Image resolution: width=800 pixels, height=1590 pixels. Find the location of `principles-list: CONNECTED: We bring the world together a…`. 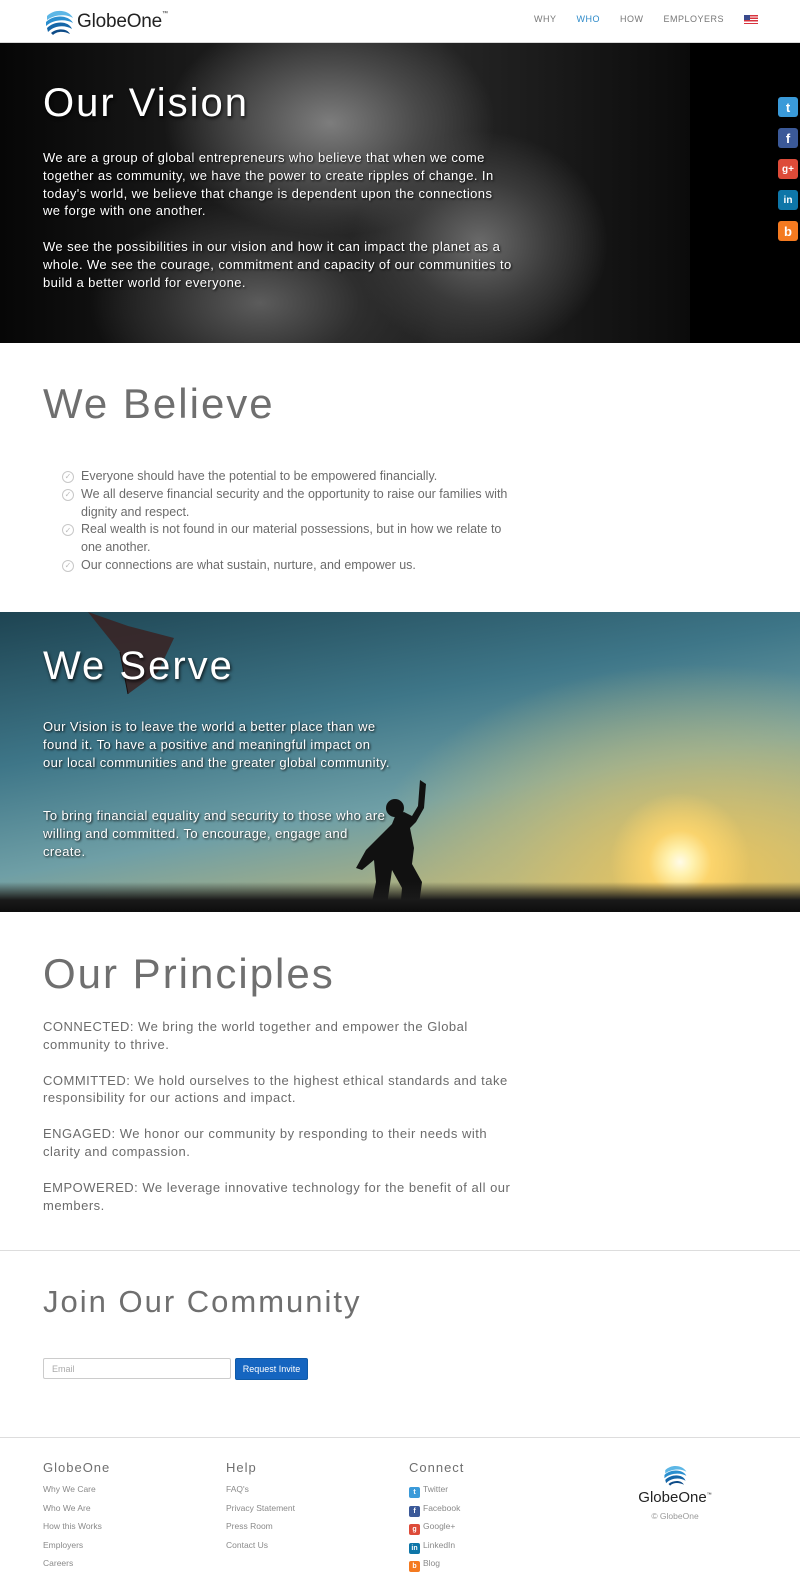

principles-list: CONNECTED: We bring the world together a… is located at coordinates (278, 1125).